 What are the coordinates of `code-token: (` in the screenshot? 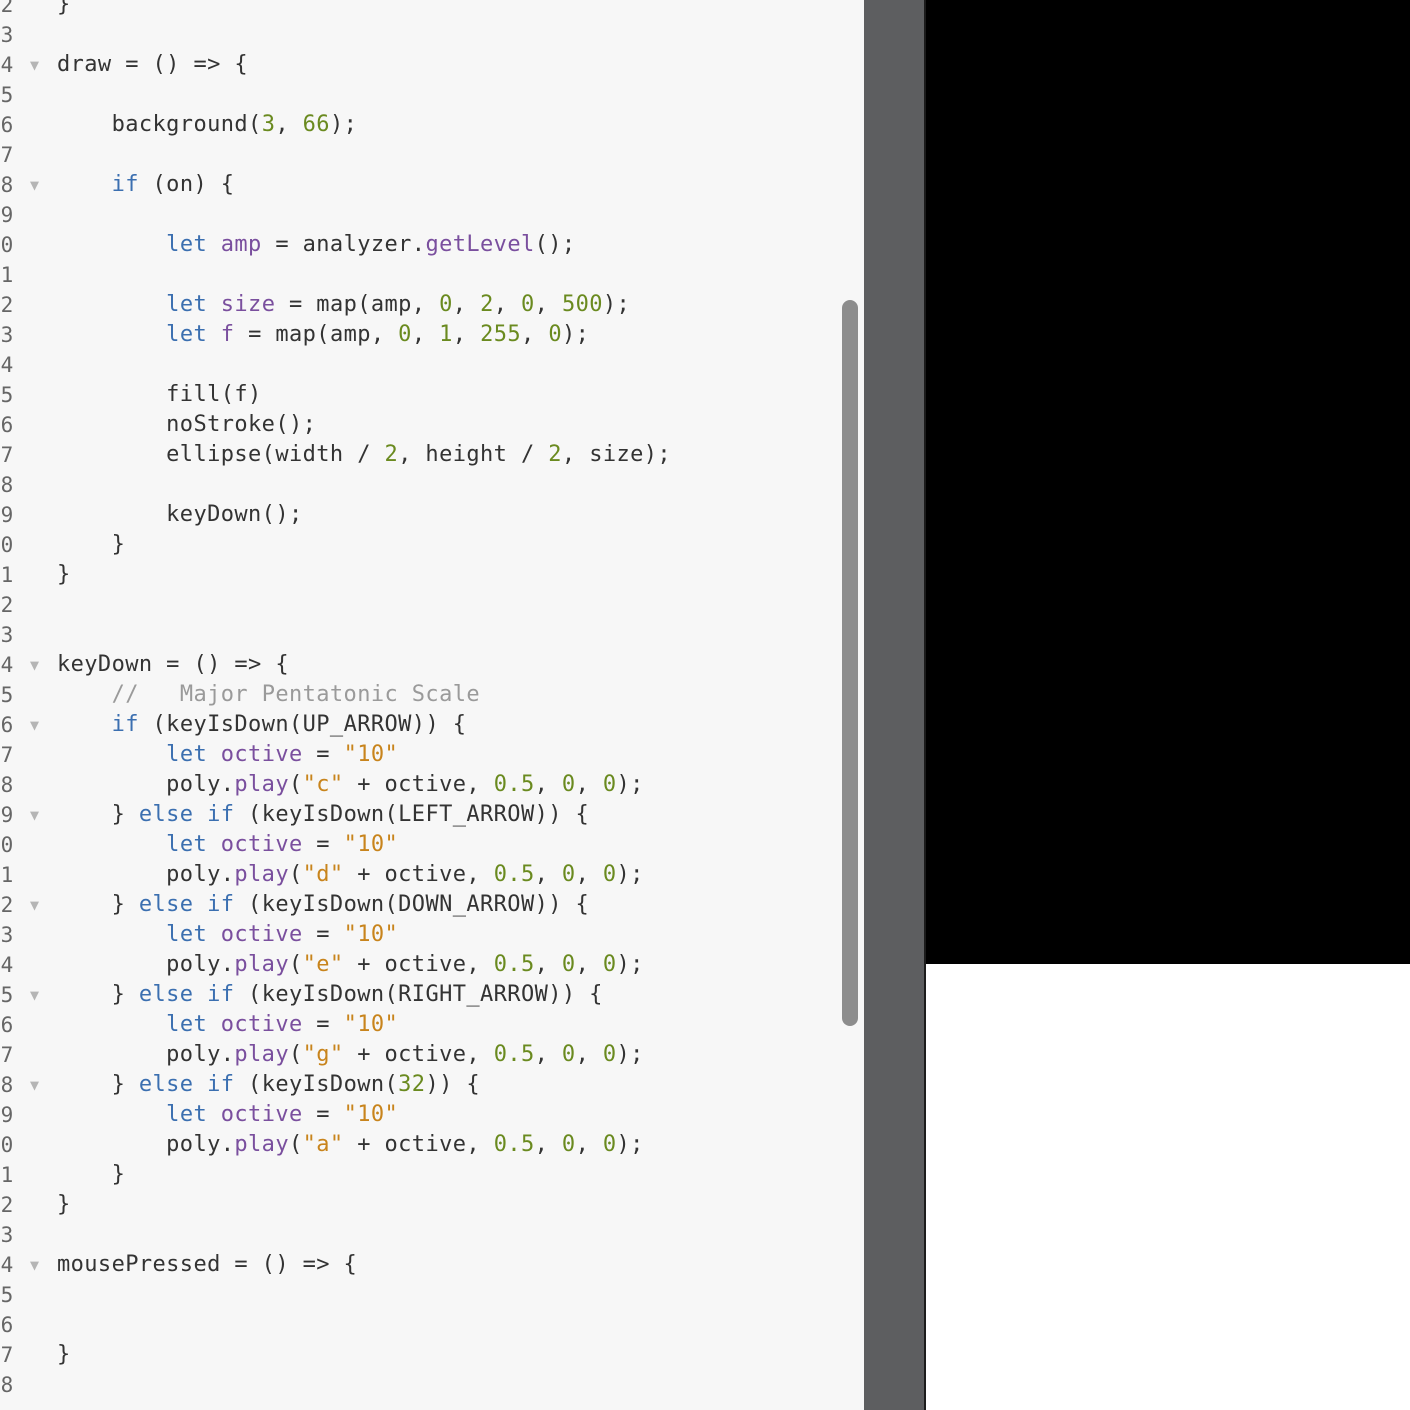 It's located at (295, 784).